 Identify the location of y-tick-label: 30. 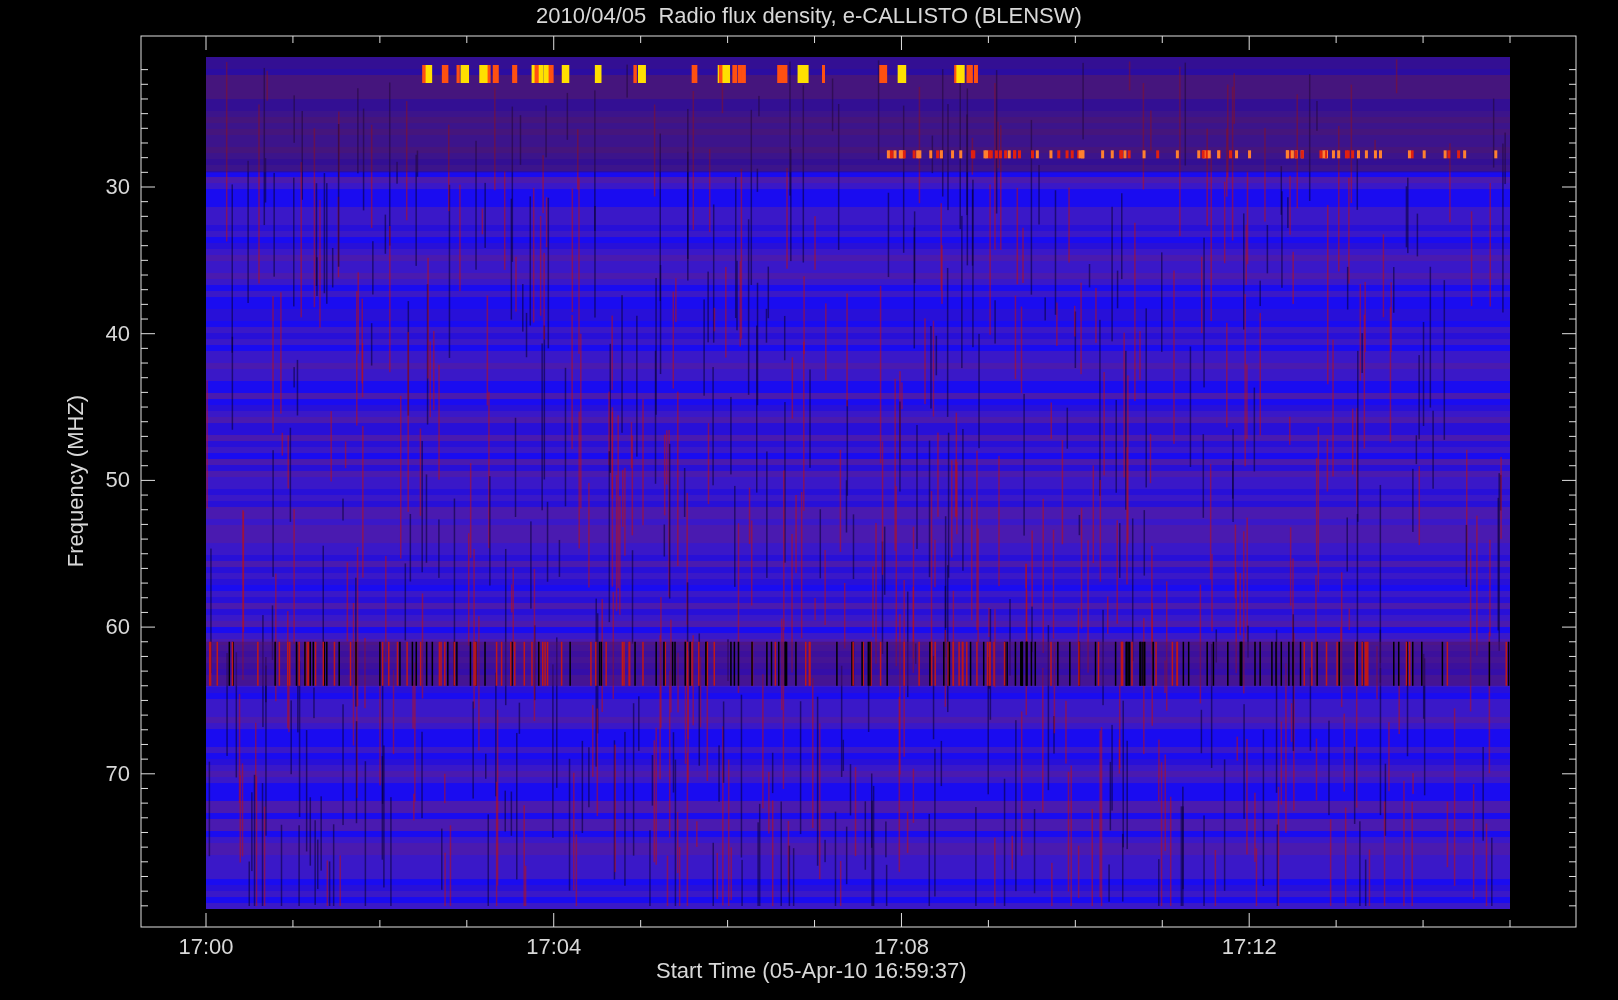
(117, 187).